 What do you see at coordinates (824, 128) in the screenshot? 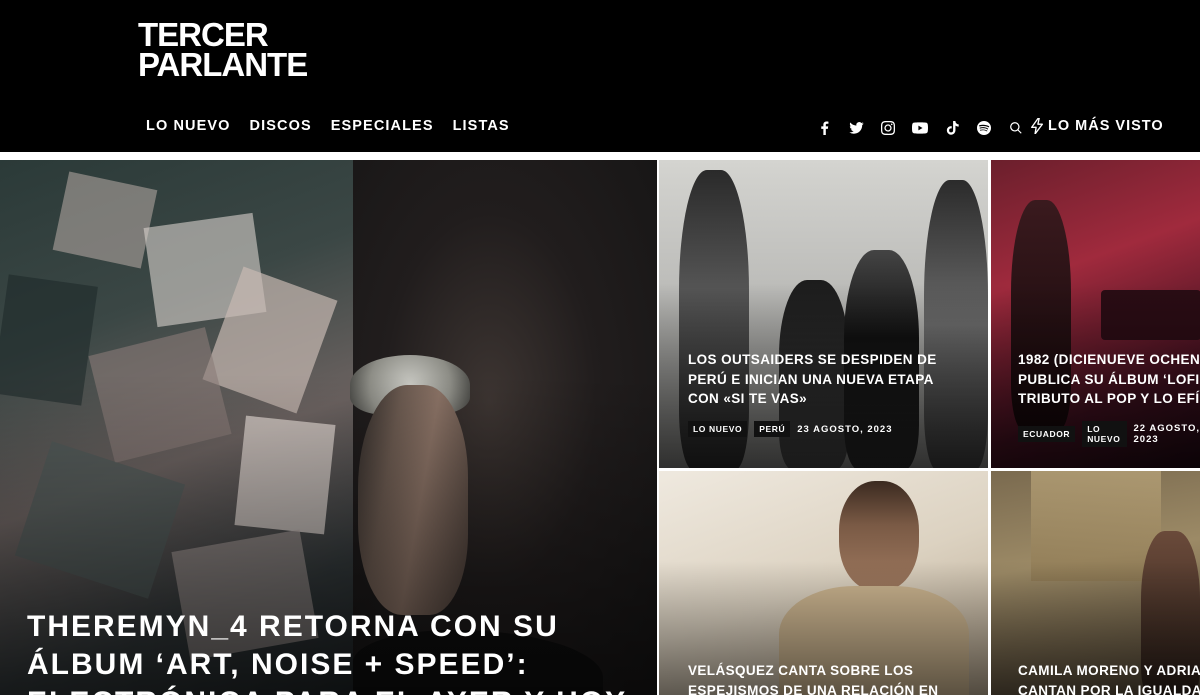
I see `facebook-icon` at bounding box center [824, 128].